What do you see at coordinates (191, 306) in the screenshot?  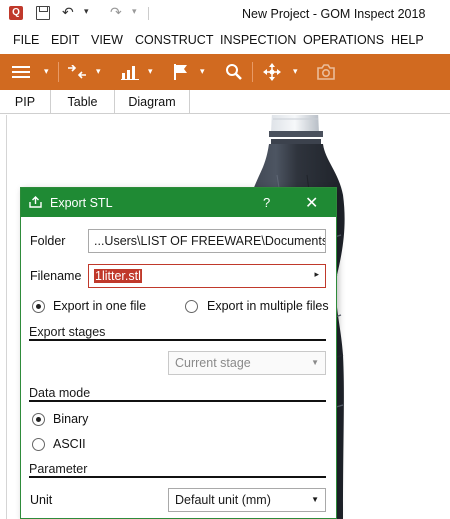 I see `radio-export-multiple-files` at bounding box center [191, 306].